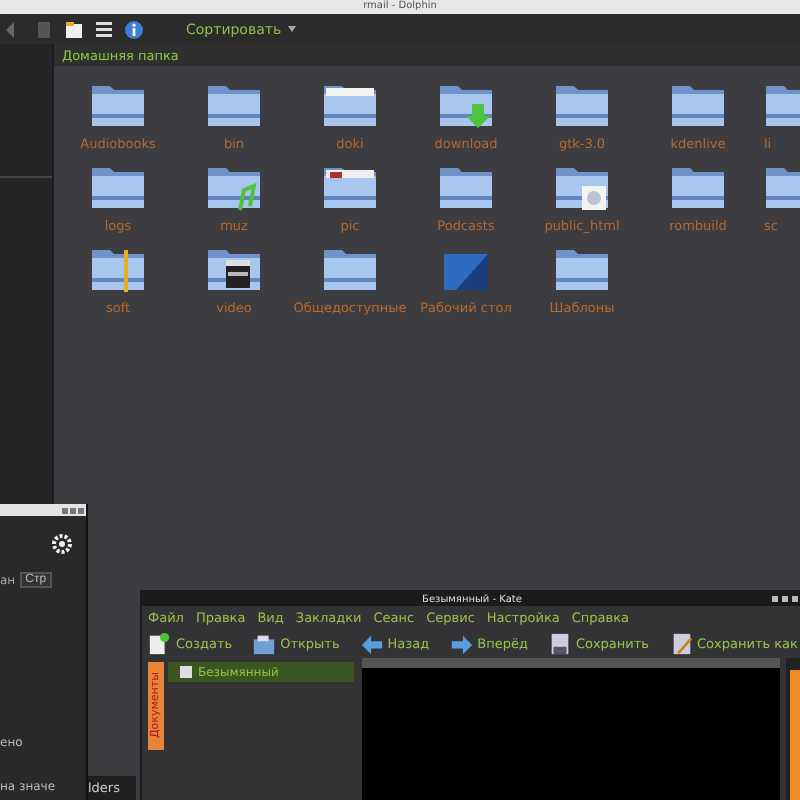  What do you see at coordinates (681, 643) in the screenshot?
I see `pencil-icon` at bounding box center [681, 643].